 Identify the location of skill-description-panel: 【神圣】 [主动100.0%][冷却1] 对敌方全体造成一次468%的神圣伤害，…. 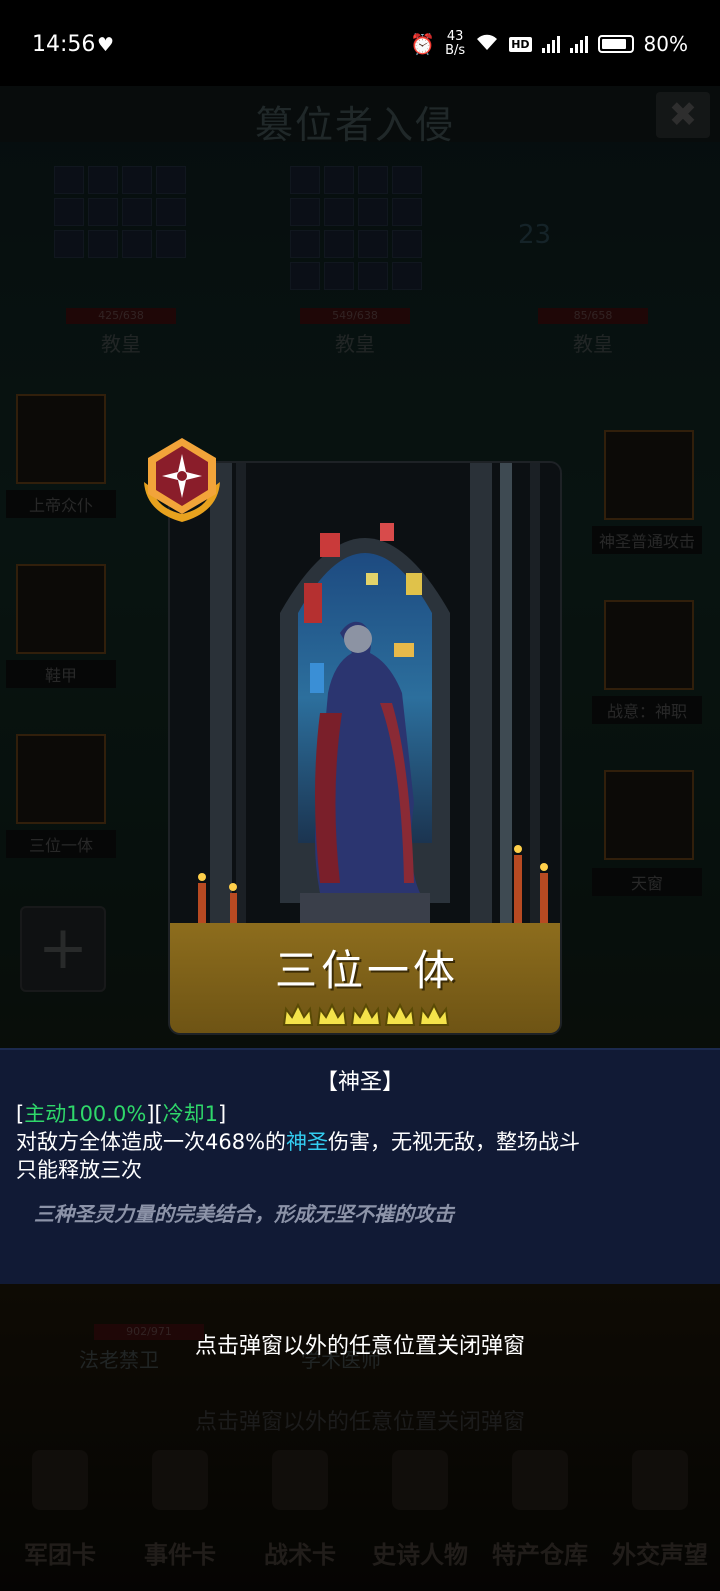
(360, 1166).